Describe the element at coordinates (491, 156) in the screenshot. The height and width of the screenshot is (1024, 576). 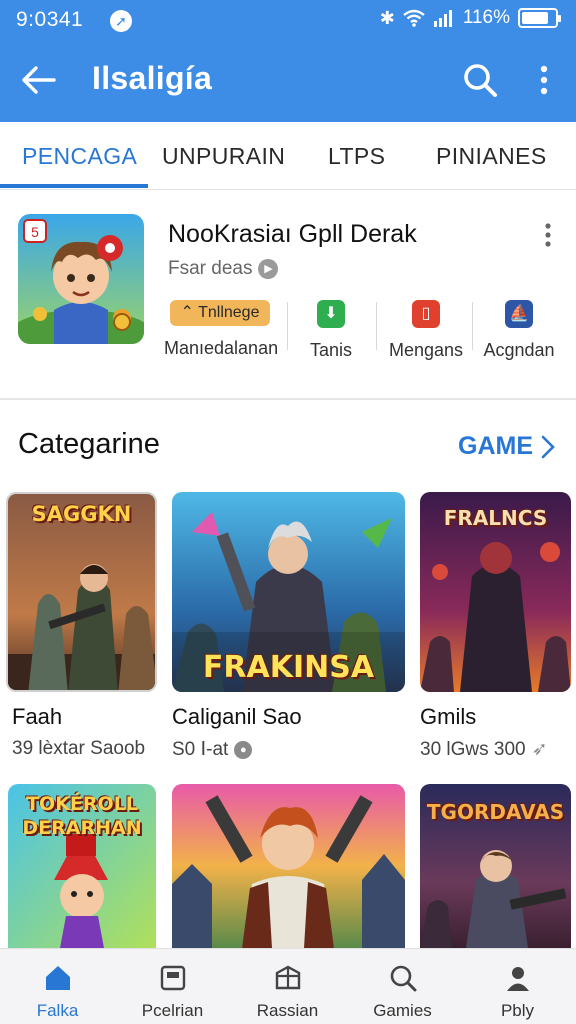
I see `tab-pinianes: PINIANES` at that location.